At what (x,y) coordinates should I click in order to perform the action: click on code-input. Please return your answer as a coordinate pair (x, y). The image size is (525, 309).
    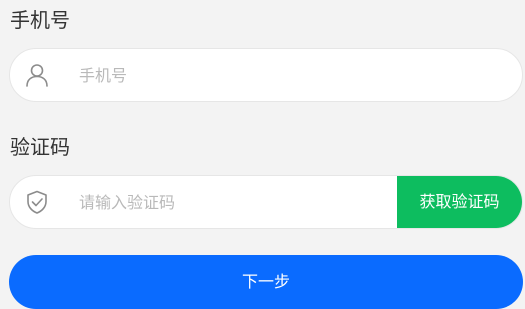
    Looking at the image, I should click on (229, 202).